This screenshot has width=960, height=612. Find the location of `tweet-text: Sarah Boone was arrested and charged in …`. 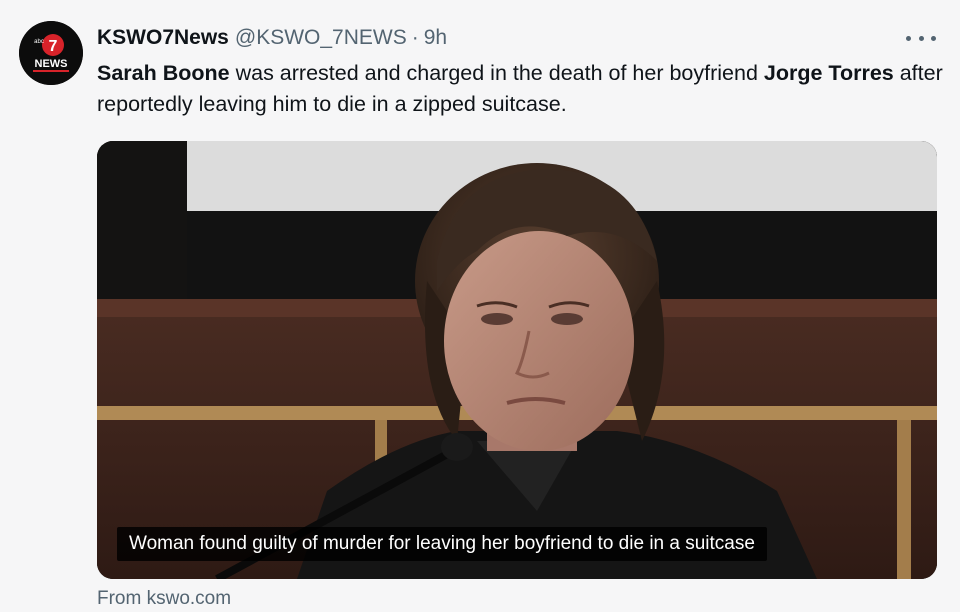

tweet-text: Sarah Boone was arrested and charged in … is located at coordinates (522, 89).